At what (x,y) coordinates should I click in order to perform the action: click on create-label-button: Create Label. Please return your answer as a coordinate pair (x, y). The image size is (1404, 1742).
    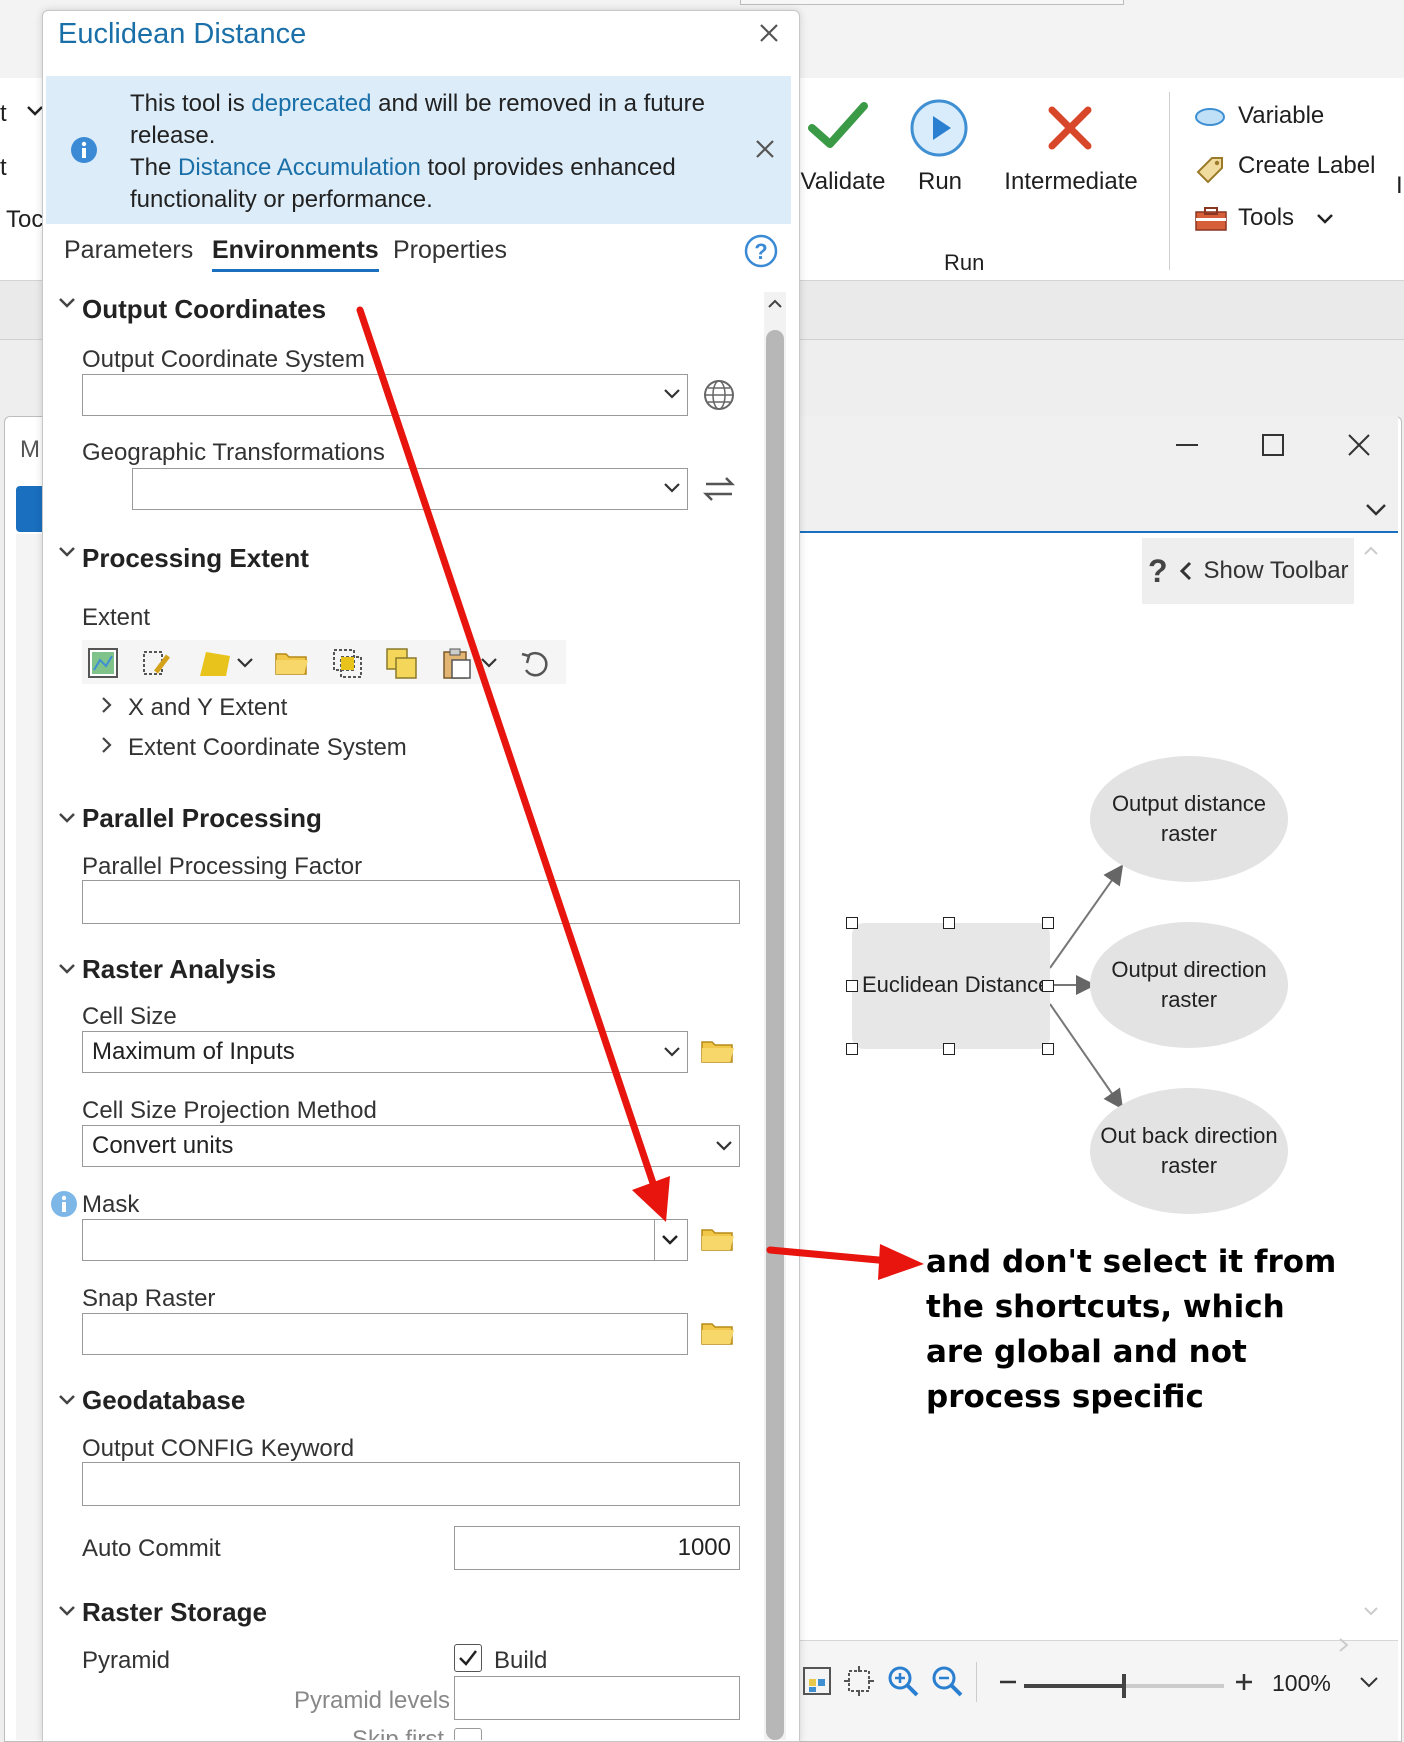
    Looking at the image, I should click on (1297, 168).